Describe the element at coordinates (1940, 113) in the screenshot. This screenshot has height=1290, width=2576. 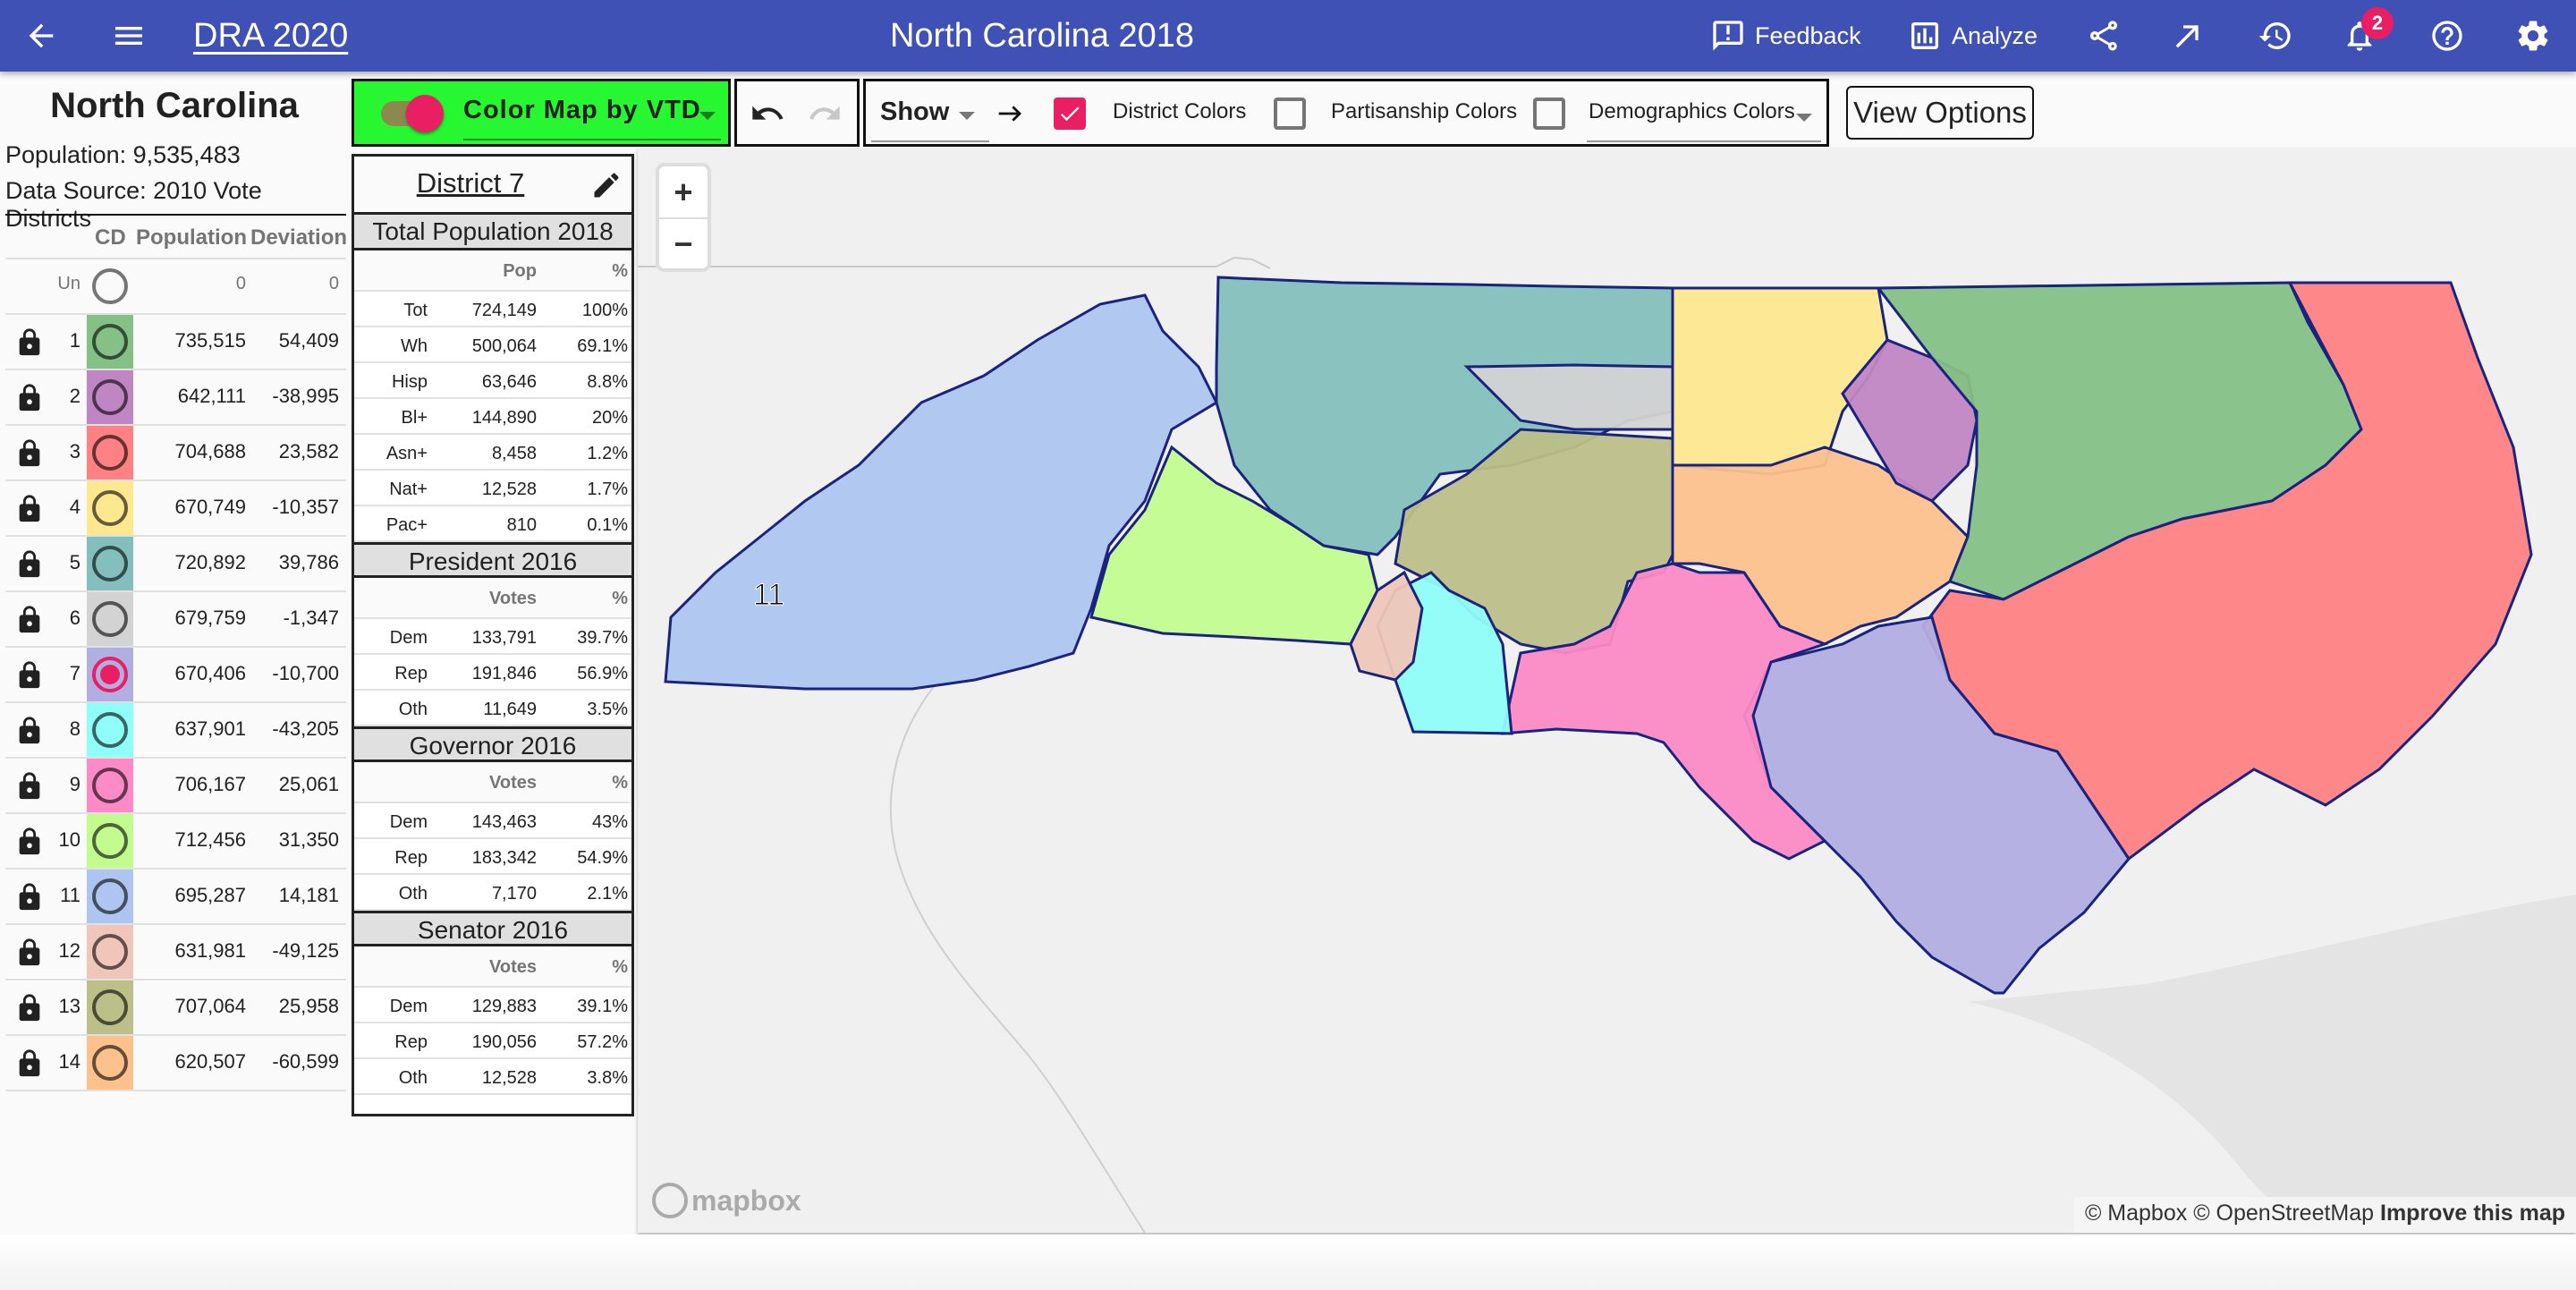
I see `view-options-button: View Options` at that location.